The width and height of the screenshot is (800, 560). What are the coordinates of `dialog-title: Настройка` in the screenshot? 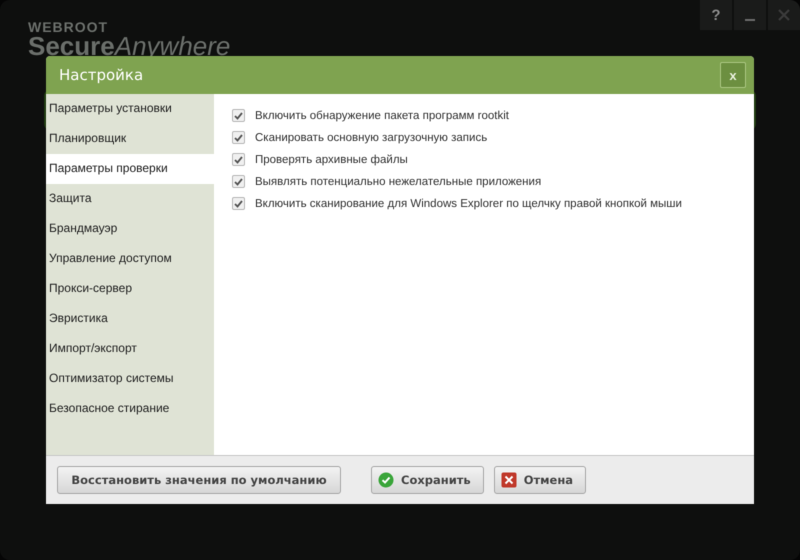 It's located at (101, 75).